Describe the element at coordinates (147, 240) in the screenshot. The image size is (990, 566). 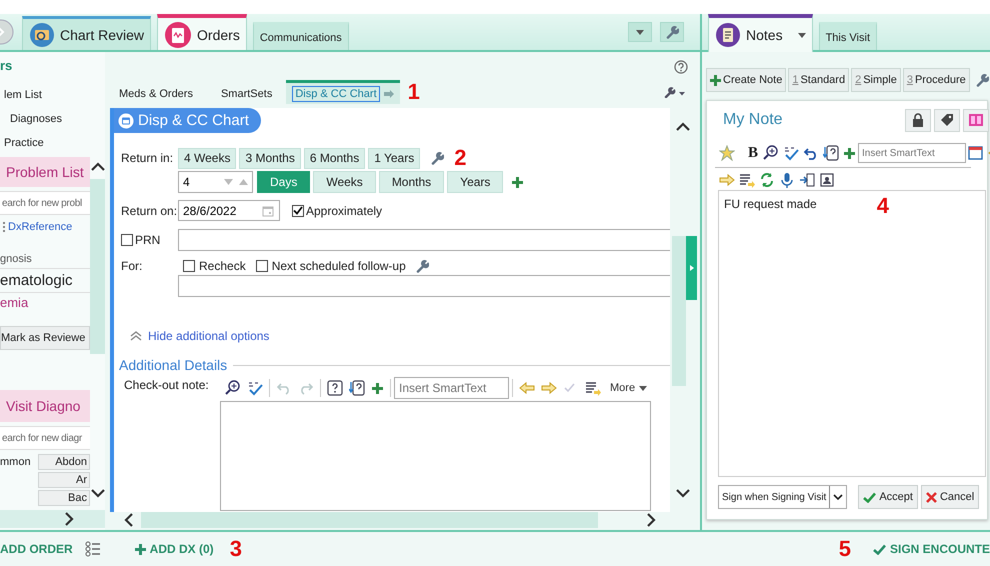
I see `checkbox-label: PRN` at that location.